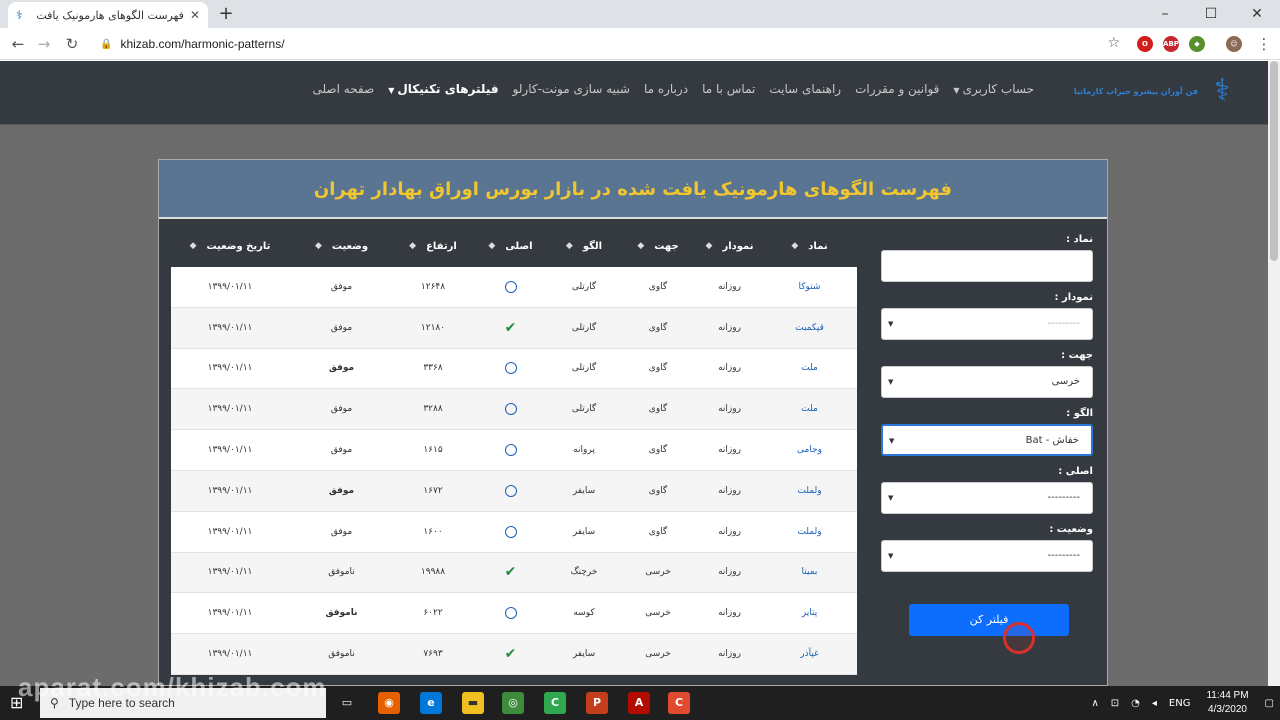 The width and height of the screenshot is (1280, 720). Describe the element at coordinates (195, 15) in the screenshot. I see `close-tab-icon: ✕` at that location.